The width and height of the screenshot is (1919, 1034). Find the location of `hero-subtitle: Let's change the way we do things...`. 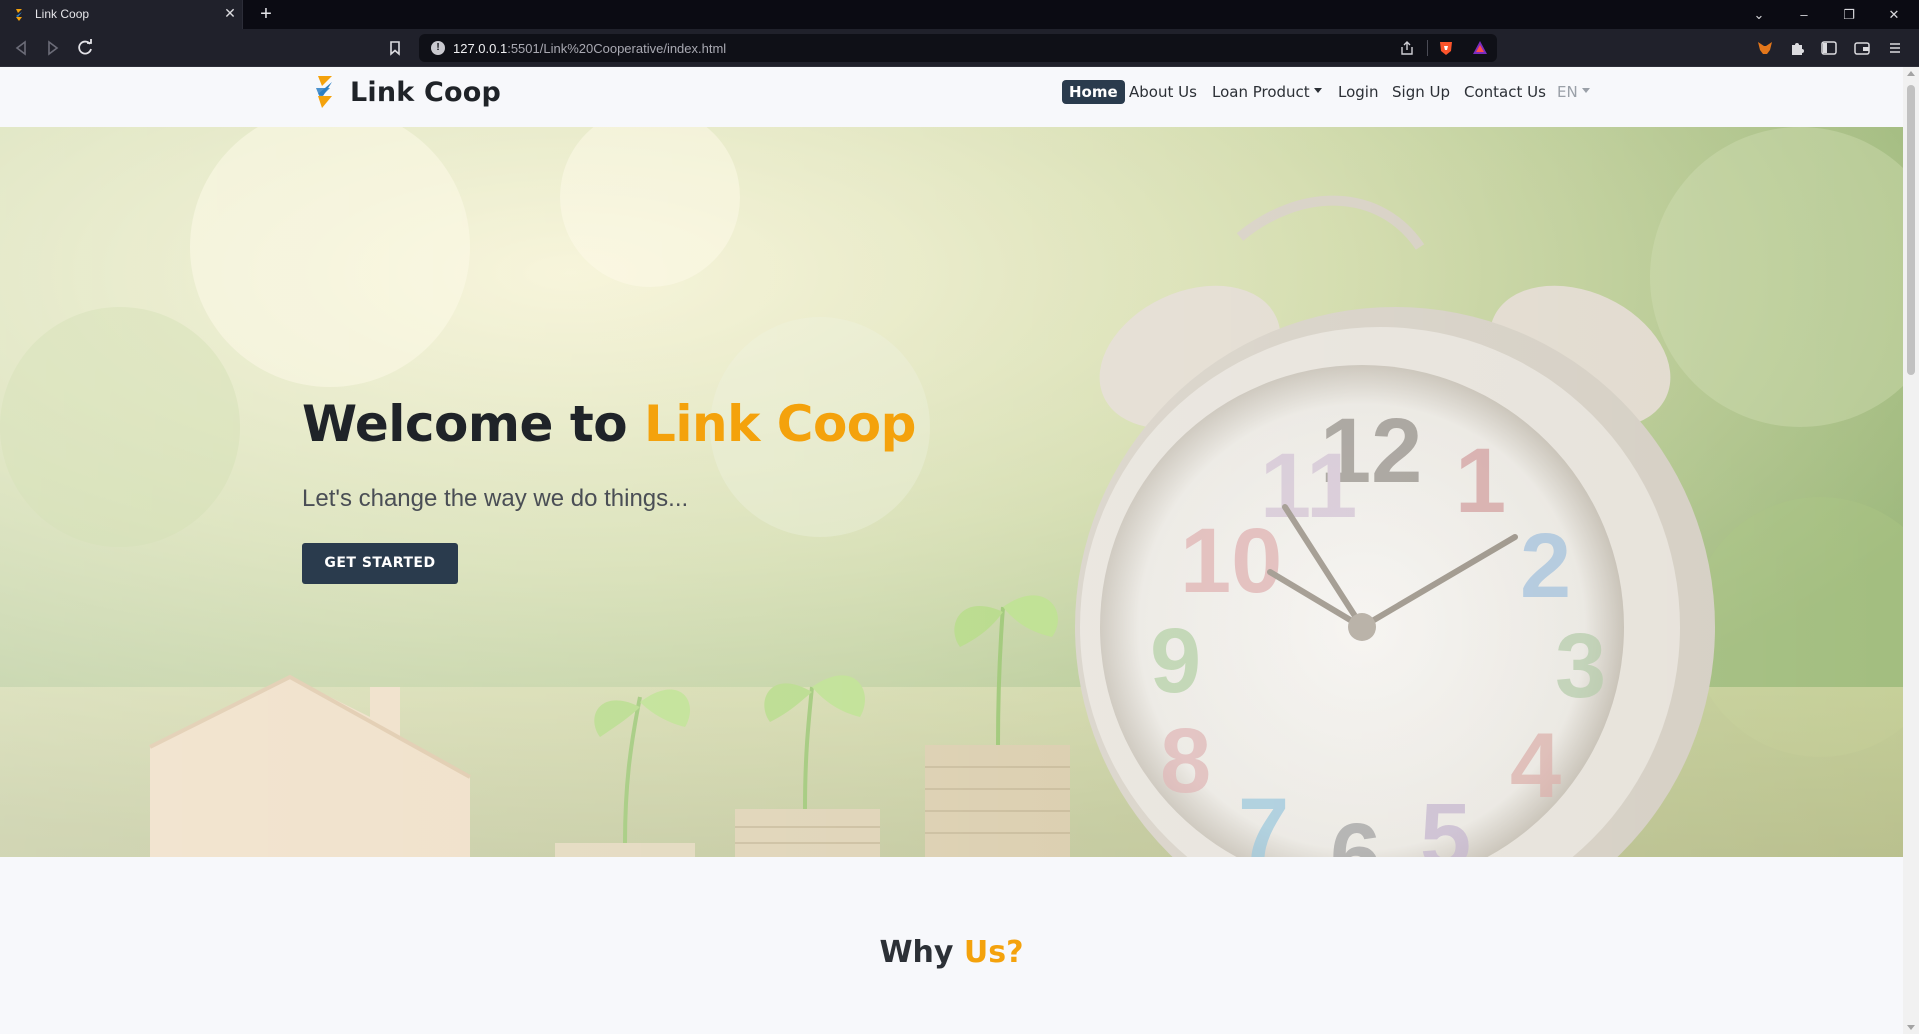

hero-subtitle: Let's change the way we do things... is located at coordinates (495, 498).